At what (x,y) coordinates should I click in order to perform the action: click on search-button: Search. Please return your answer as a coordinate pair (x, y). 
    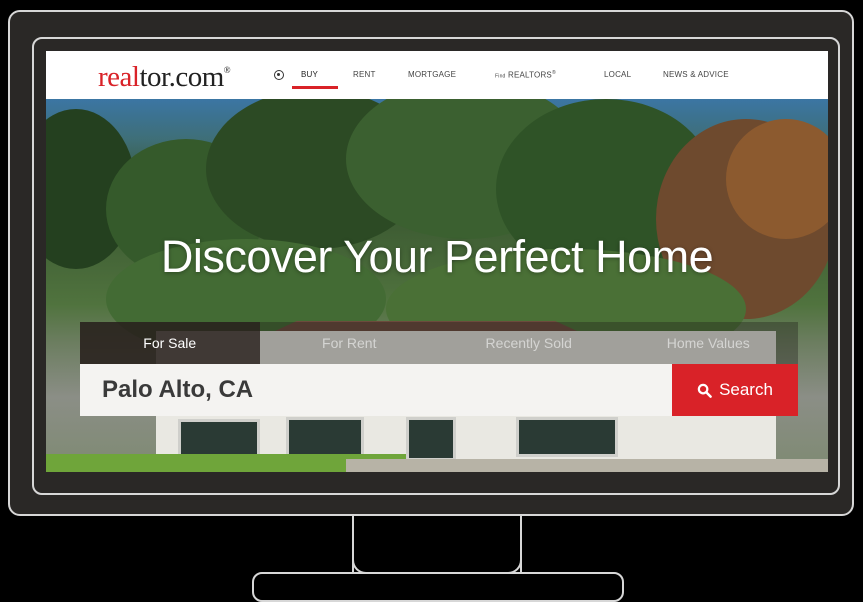
    Looking at the image, I should click on (735, 390).